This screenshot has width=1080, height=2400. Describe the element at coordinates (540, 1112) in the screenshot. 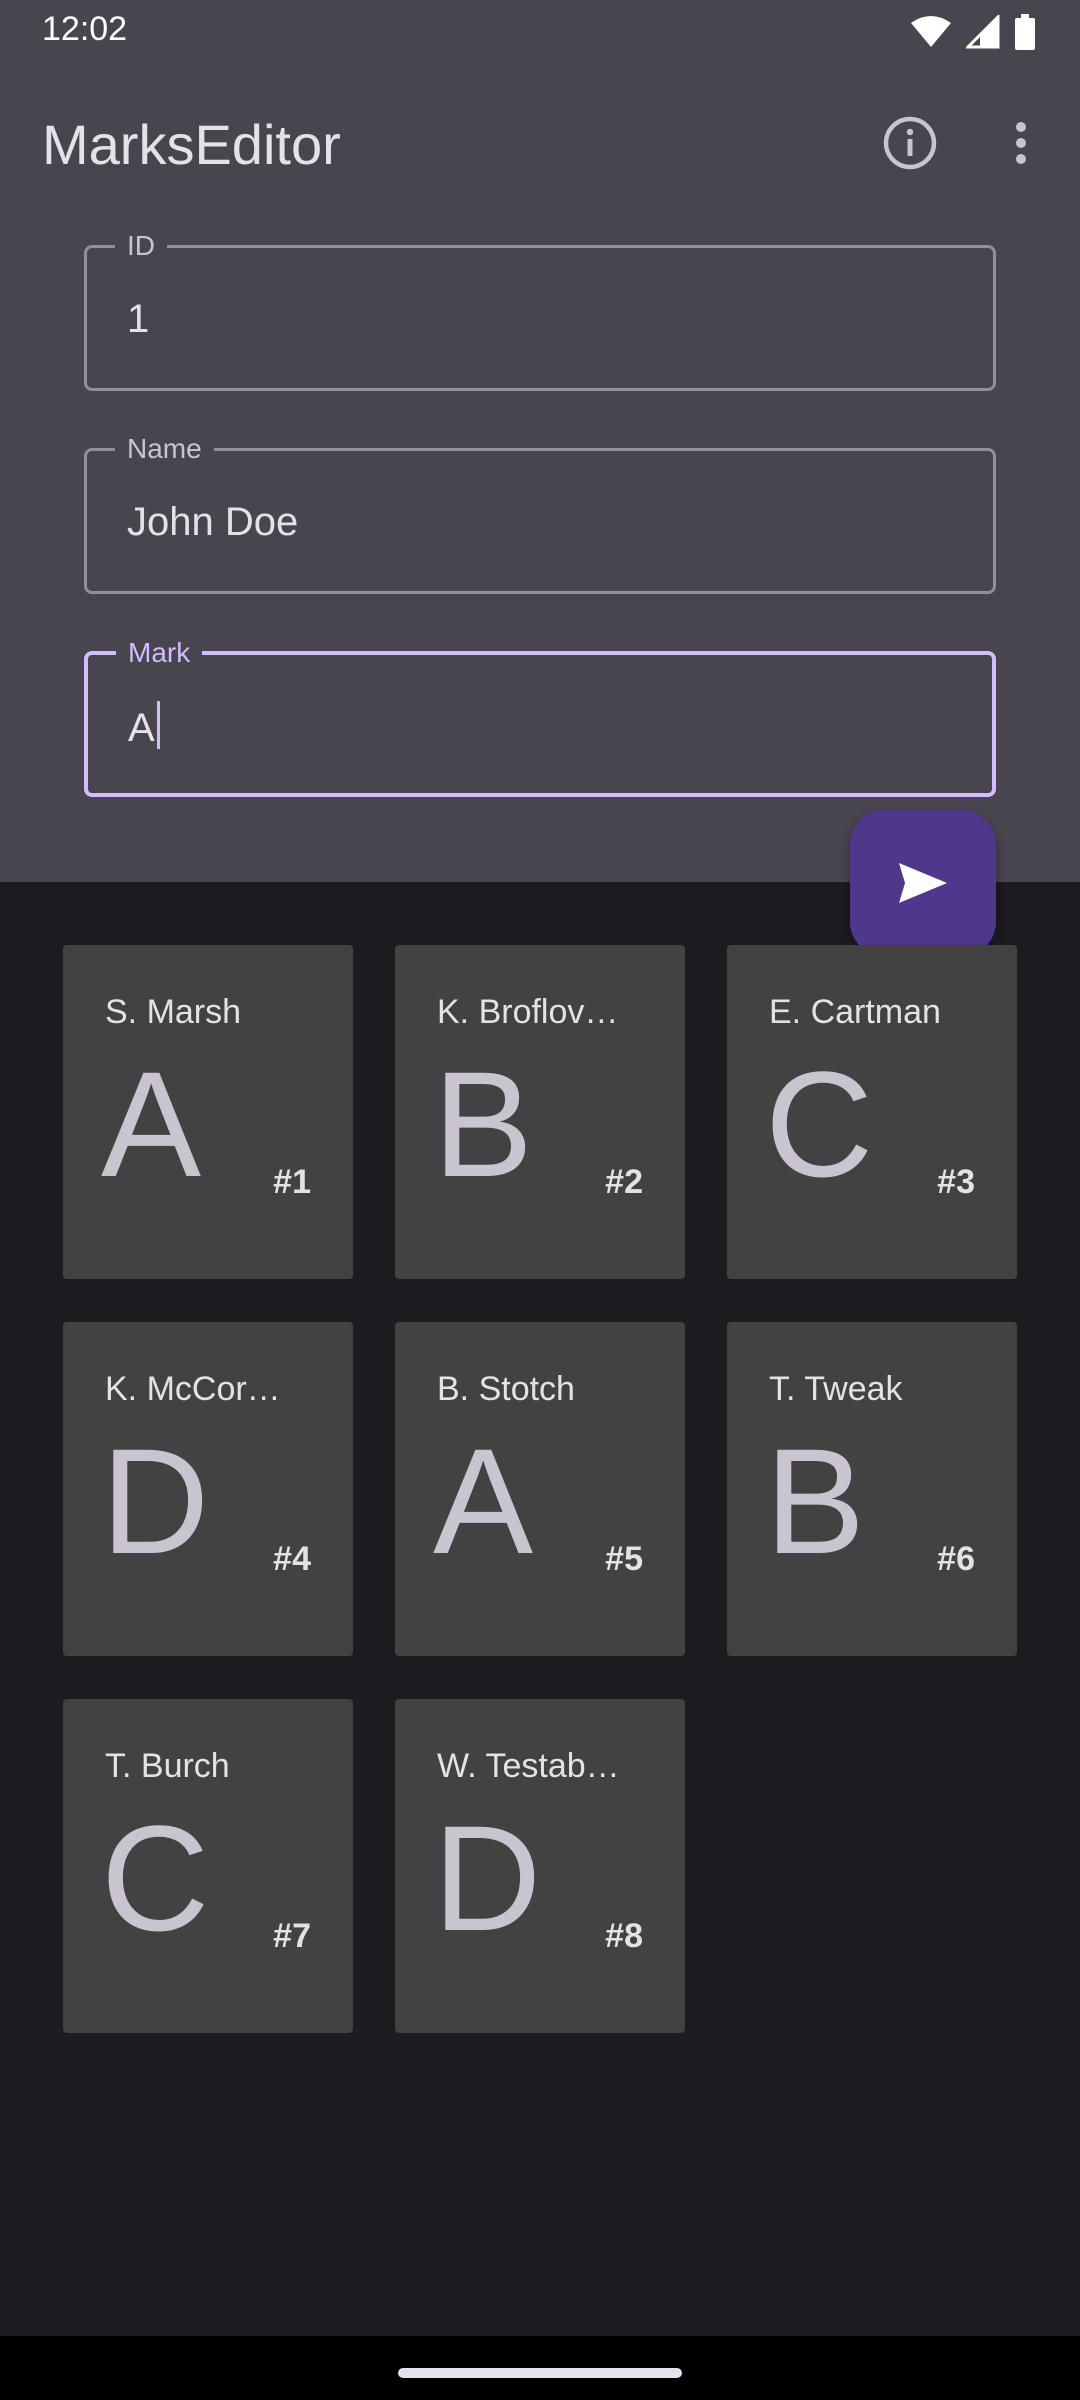

I see `student-card-2: K. Broflov… B #2` at that location.